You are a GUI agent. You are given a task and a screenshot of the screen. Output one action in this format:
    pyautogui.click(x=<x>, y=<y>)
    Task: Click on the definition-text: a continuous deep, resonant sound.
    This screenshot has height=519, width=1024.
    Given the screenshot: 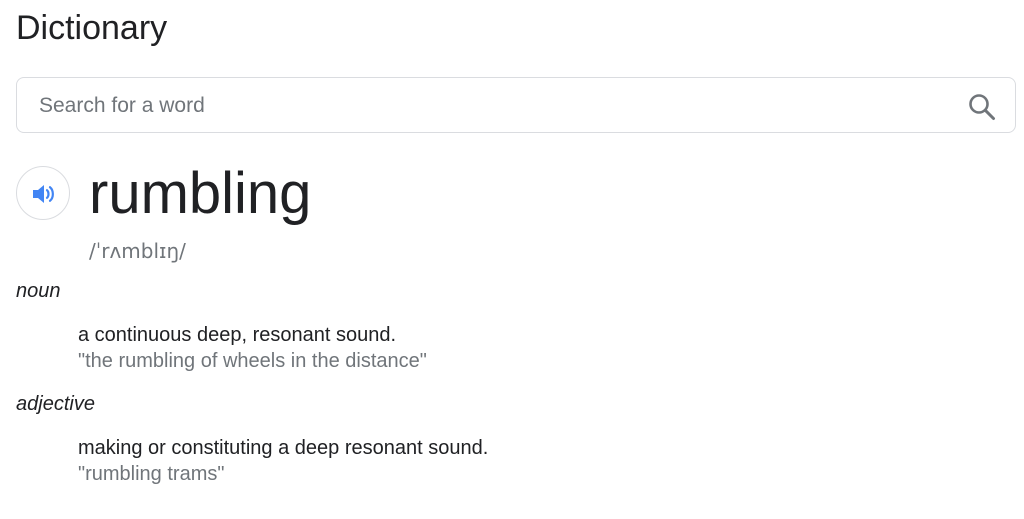 What is the action you would take?
    pyautogui.click(x=237, y=335)
    